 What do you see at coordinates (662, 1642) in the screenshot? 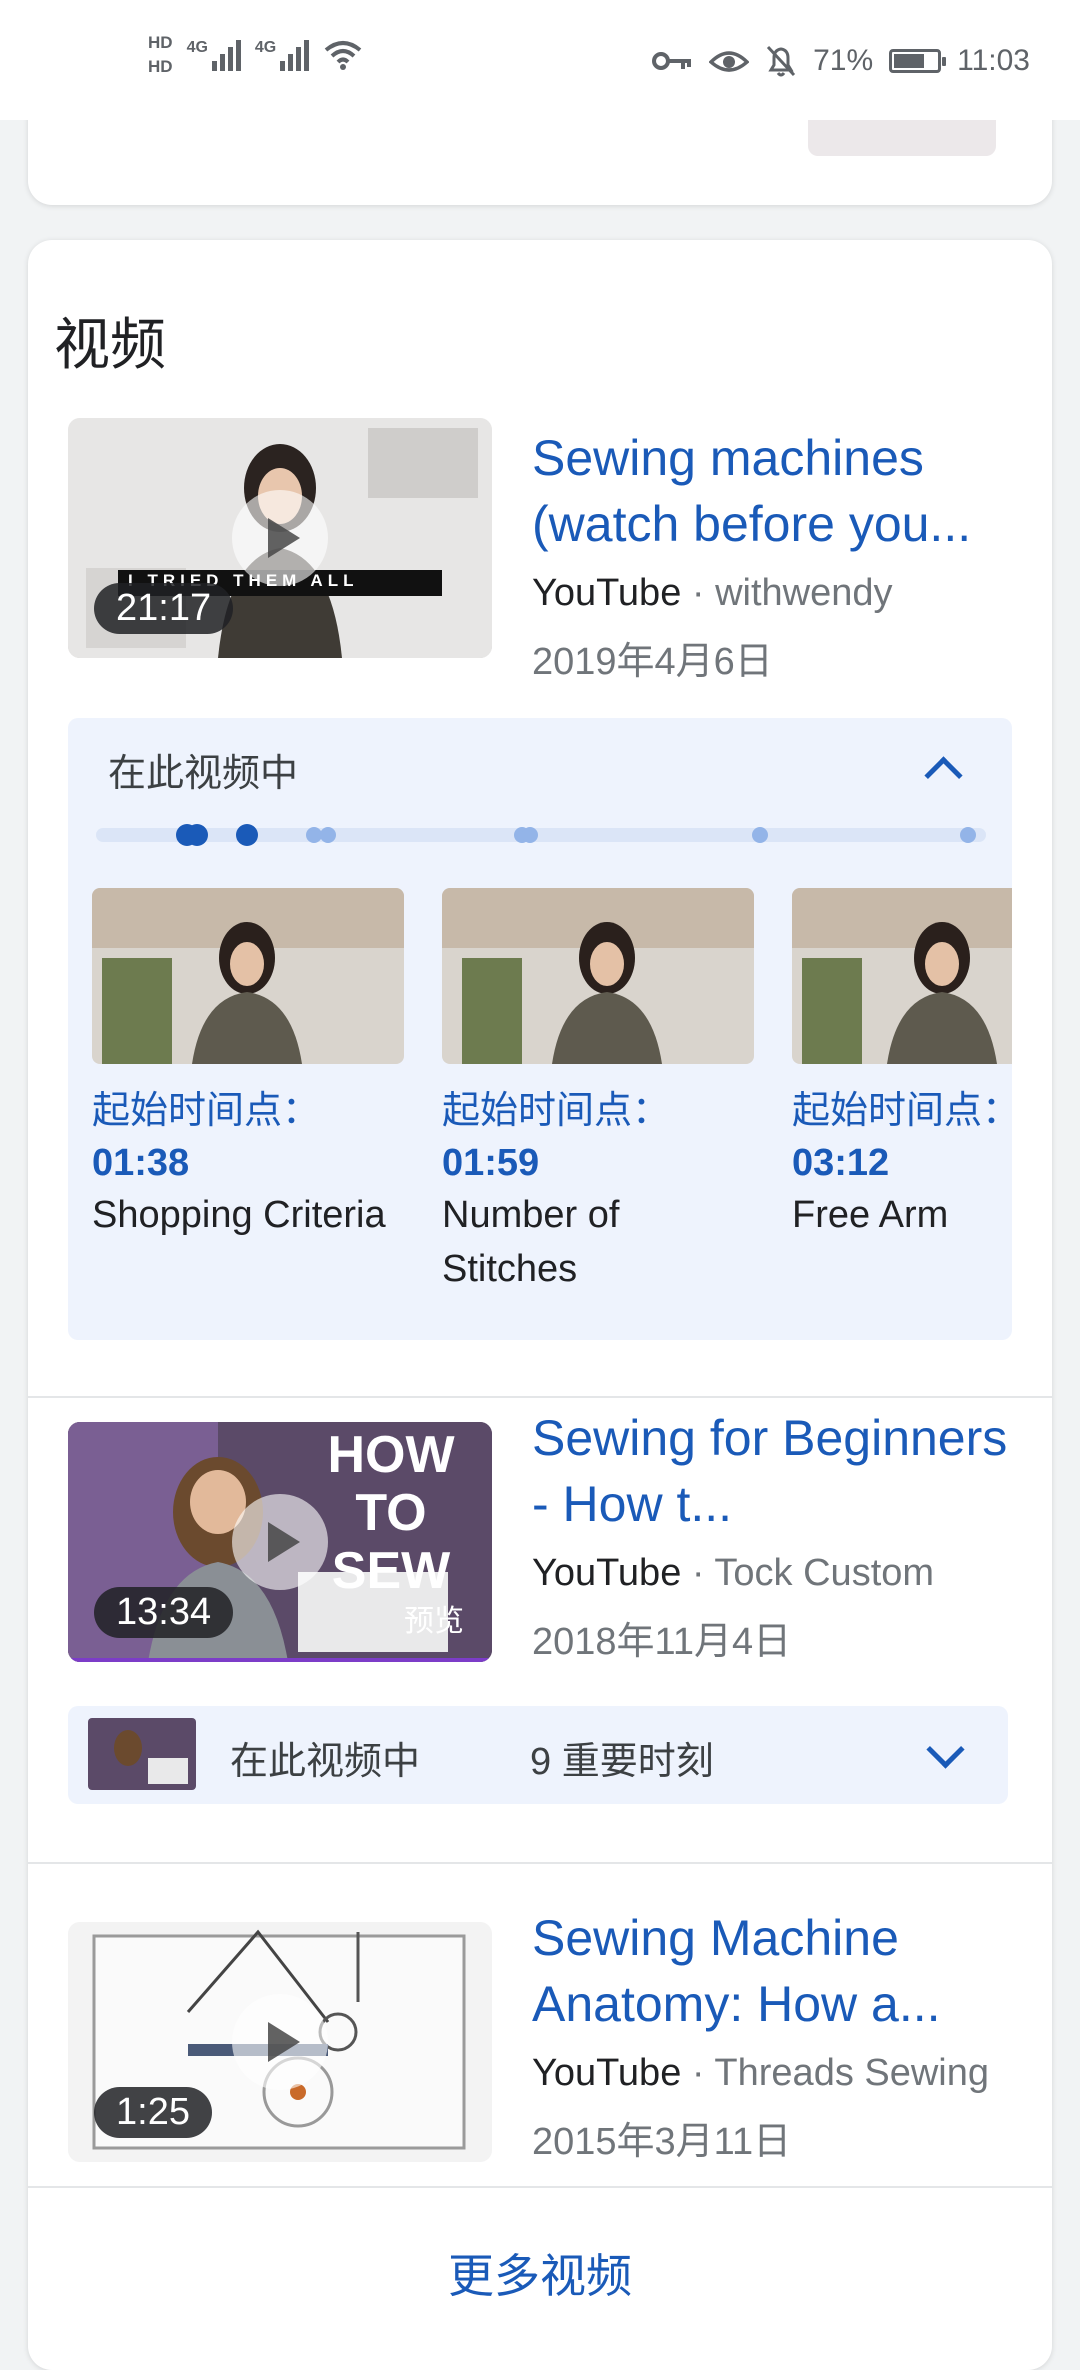
I see `video-date: 2018年11月4日` at bounding box center [662, 1642].